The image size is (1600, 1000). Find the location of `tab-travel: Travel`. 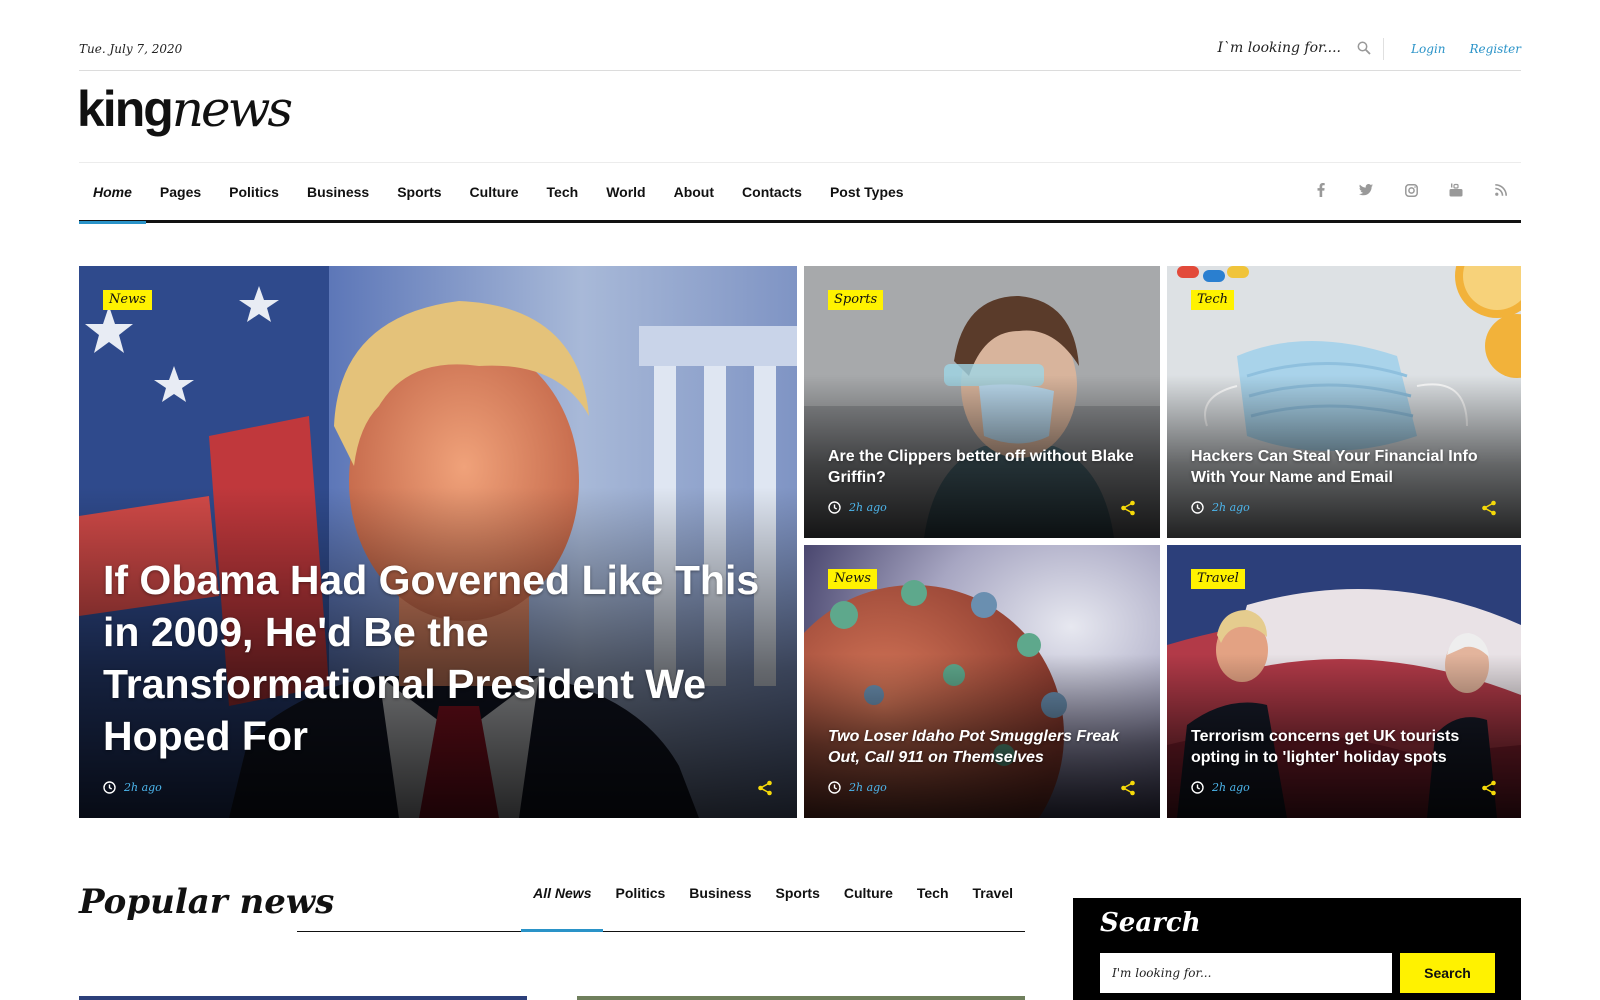

tab-travel: Travel is located at coordinates (993, 906).